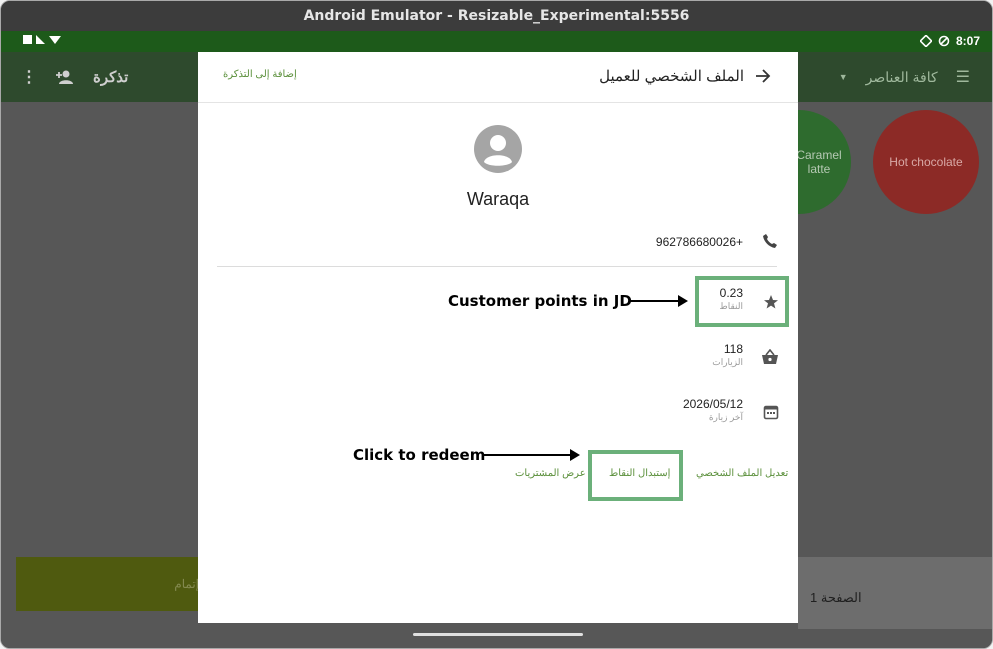 The width and height of the screenshot is (993, 649). What do you see at coordinates (671, 76) in the screenshot?
I see `dialog-title: الملف الشخصي للعميل` at bounding box center [671, 76].